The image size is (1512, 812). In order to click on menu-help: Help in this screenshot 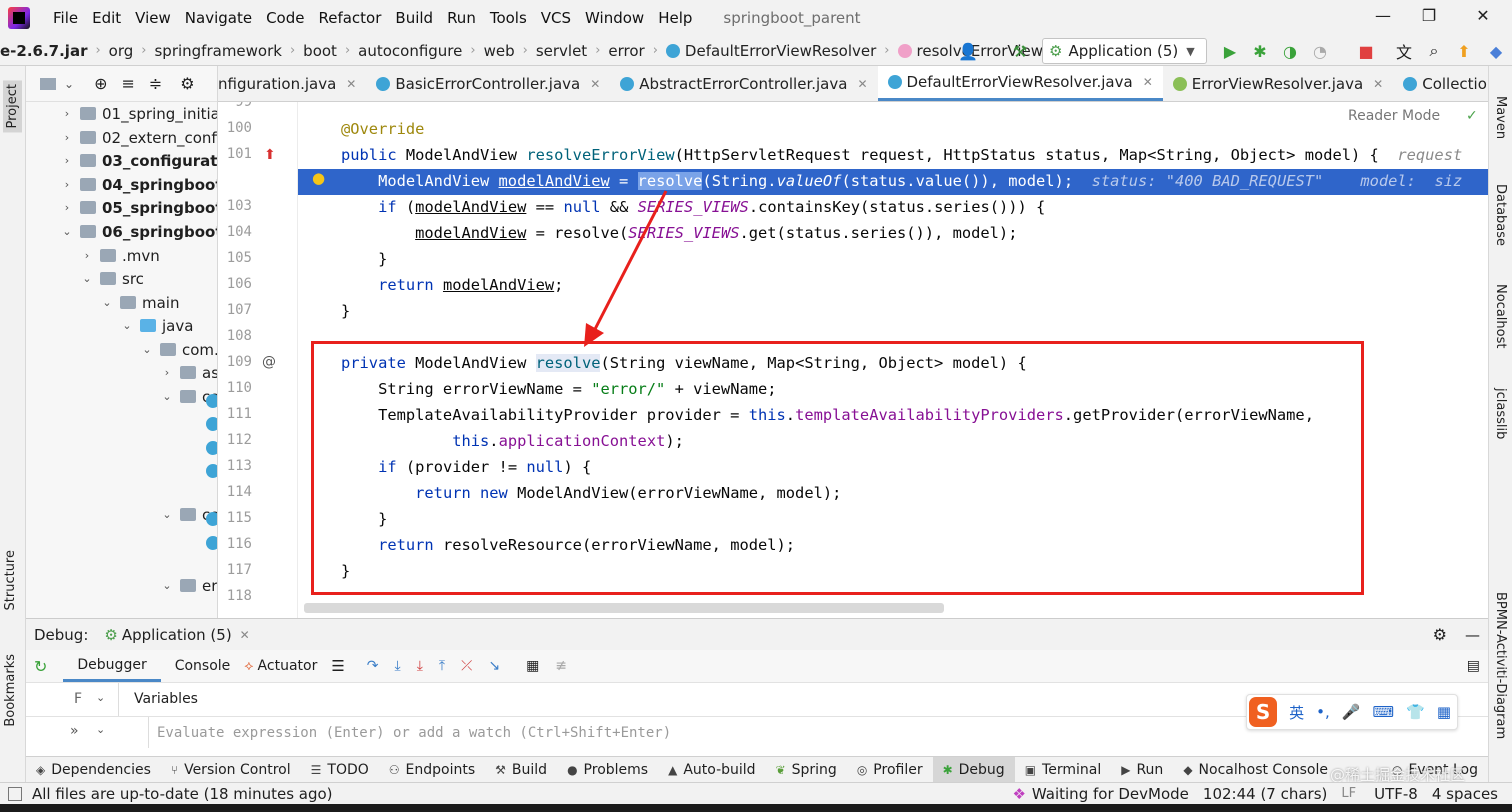, I will do `click(675, 18)`.